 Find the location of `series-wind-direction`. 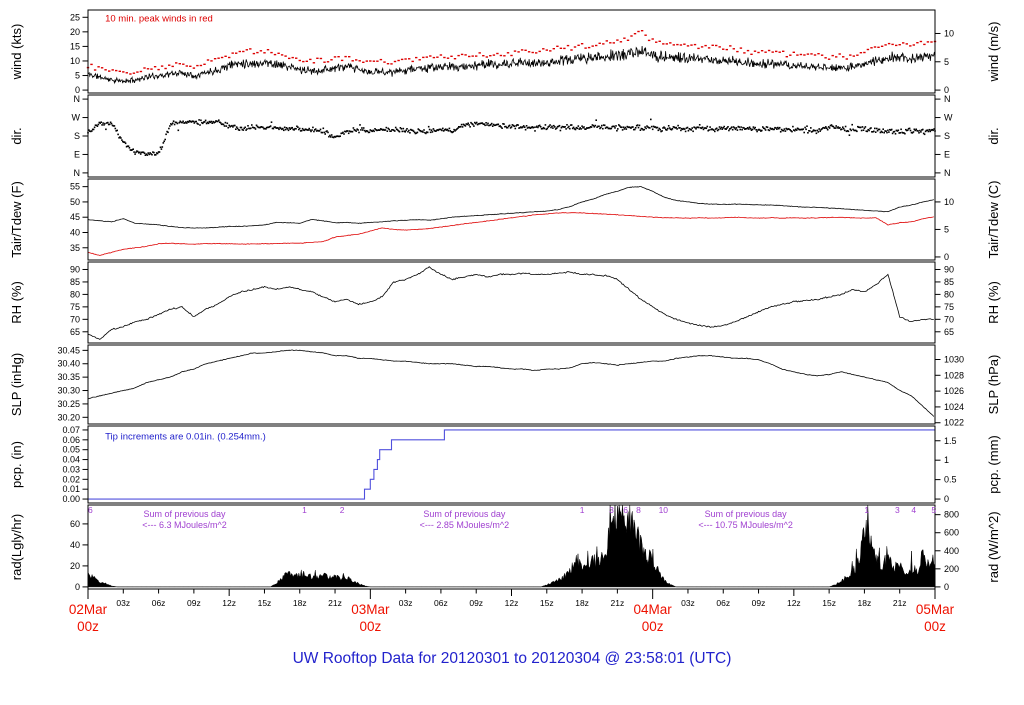

series-wind-direction is located at coordinates (511, 137).